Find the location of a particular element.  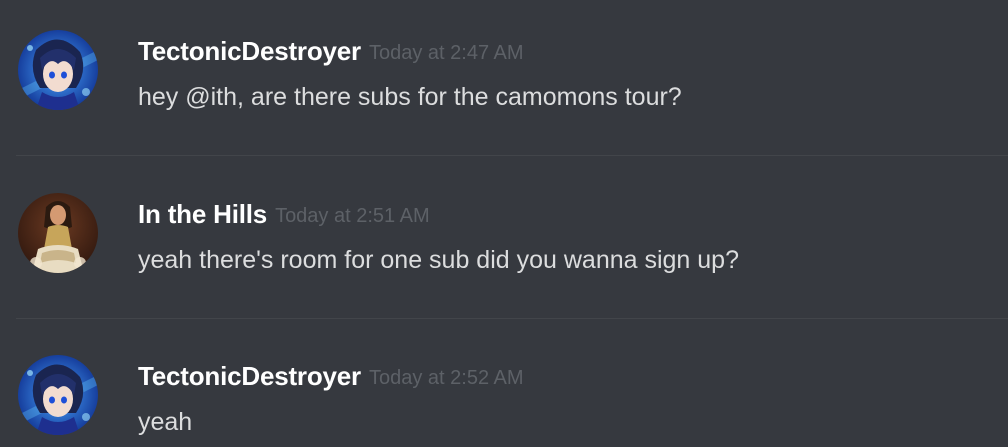

message-header: TectonicDestroyer Today at 2:47 AM is located at coordinates (331, 53).